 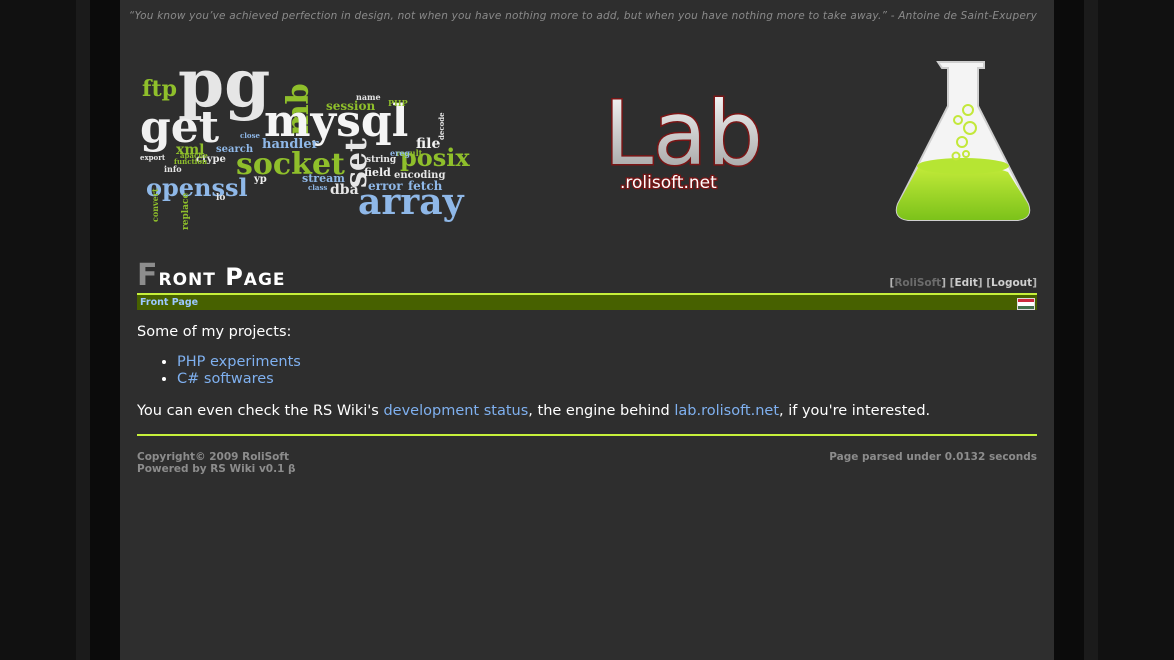 What do you see at coordinates (214, 332) in the screenshot?
I see `intro-text: Some of my projects:` at bounding box center [214, 332].